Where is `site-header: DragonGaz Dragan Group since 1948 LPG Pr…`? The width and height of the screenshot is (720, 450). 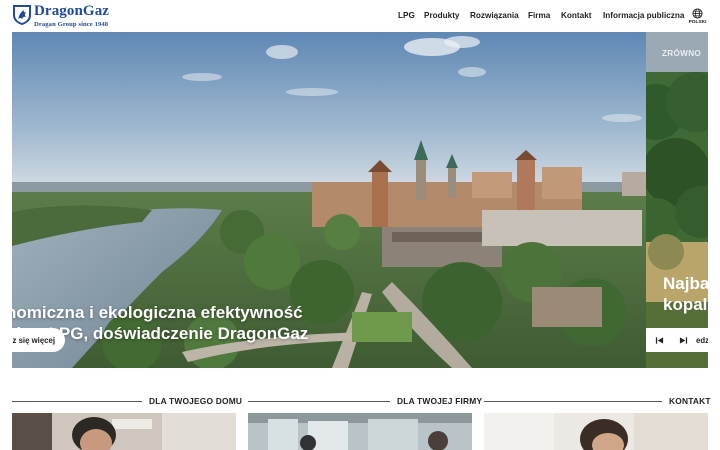 site-header: DragonGaz Dragan Group since 1948 LPG Pr… is located at coordinates (360, 16).